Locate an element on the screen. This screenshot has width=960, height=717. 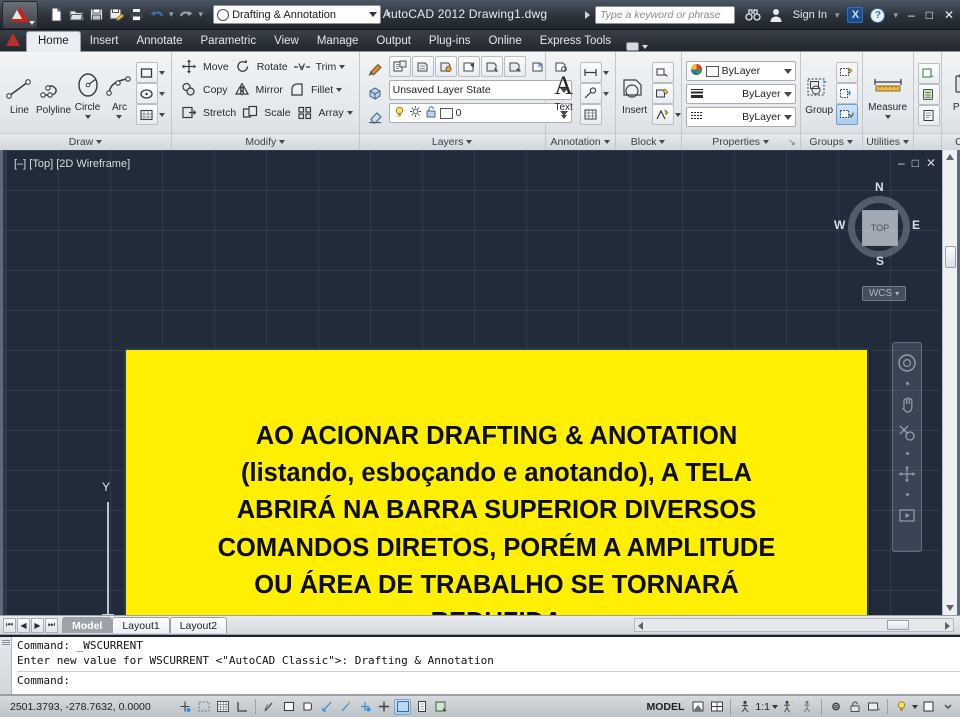
panel-title-utilities: Utilities is located at coordinates (887, 141).